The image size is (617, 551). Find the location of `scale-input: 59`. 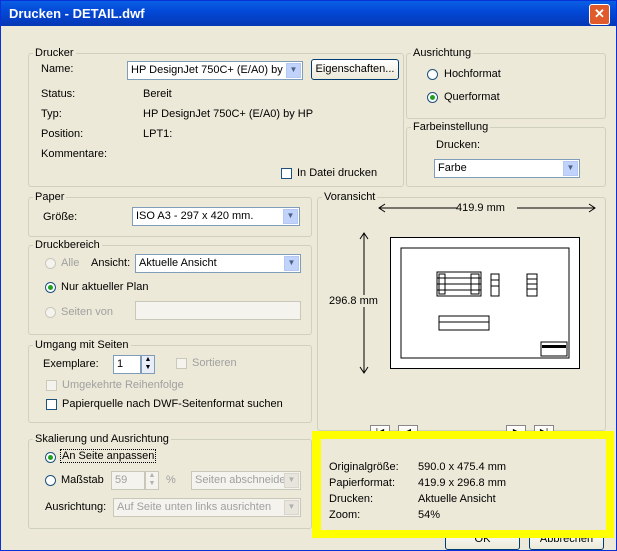

scale-input: 59 is located at coordinates (128, 480).